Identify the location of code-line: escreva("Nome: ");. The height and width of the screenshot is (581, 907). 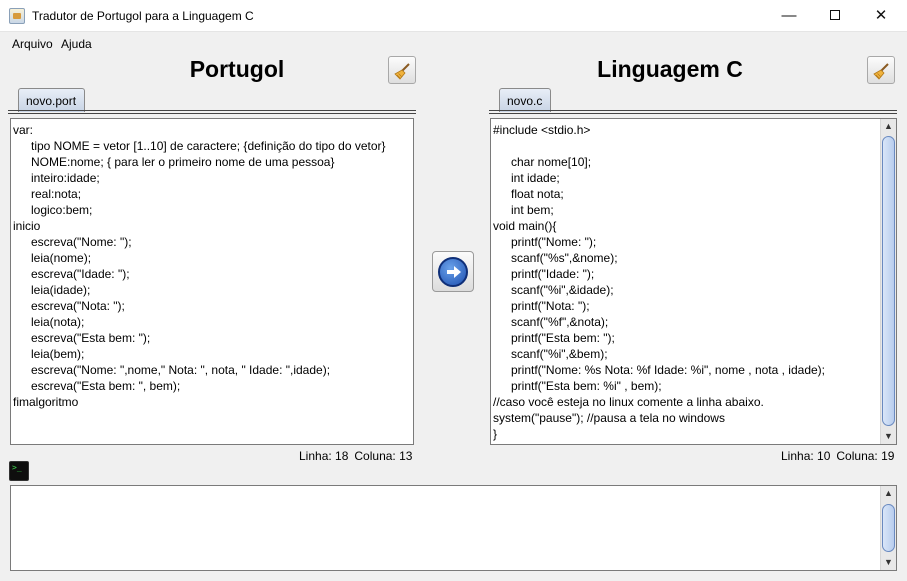
(212, 242).